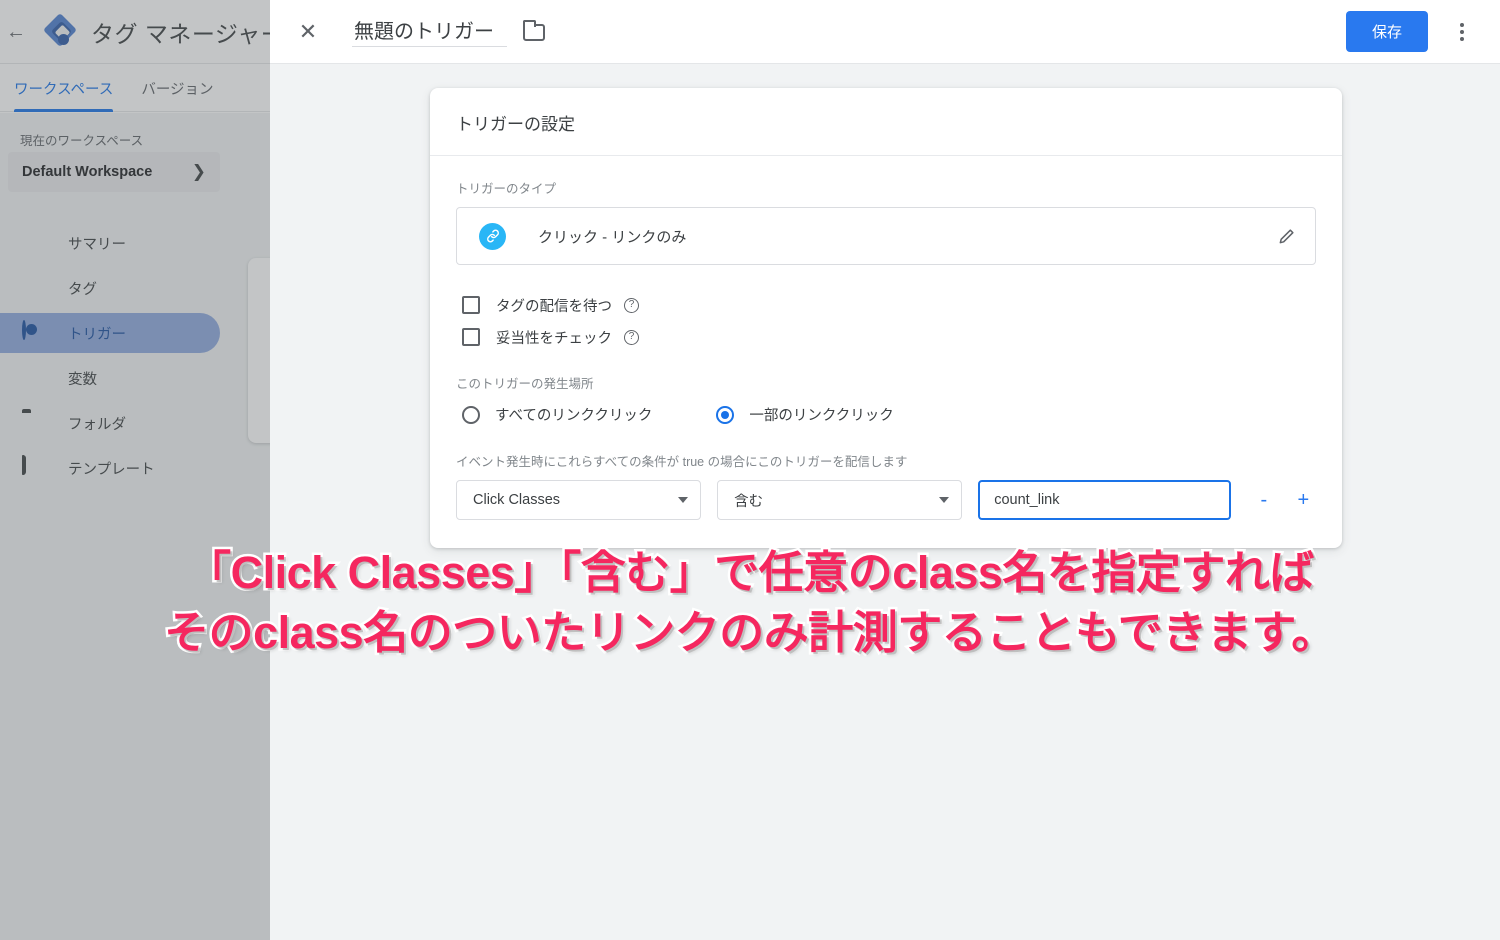 This screenshot has height=940, width=1500. I want to click on template-icon, so click(33, 467).